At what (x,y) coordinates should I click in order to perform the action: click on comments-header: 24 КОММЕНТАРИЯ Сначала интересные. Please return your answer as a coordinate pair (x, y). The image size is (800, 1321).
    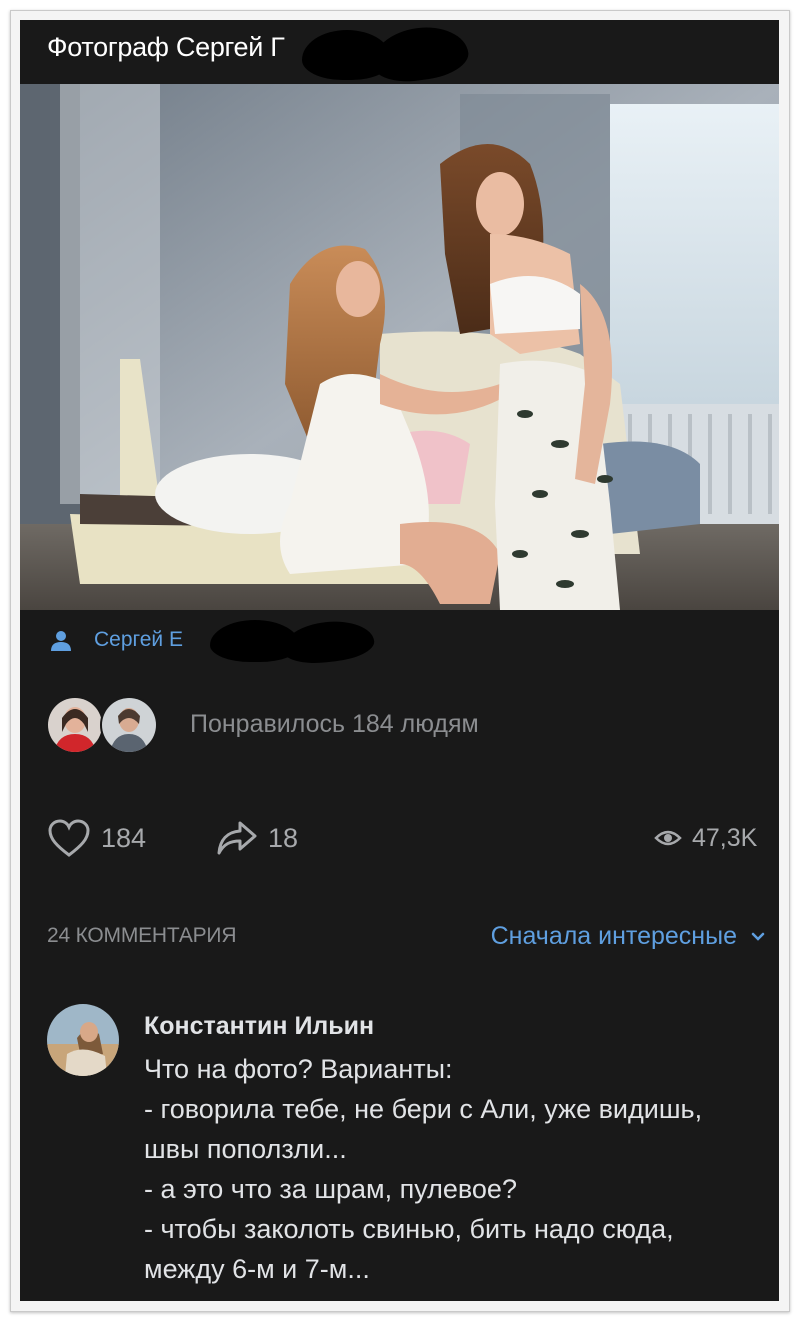
    Looking at the image, I should click on (399, 940).